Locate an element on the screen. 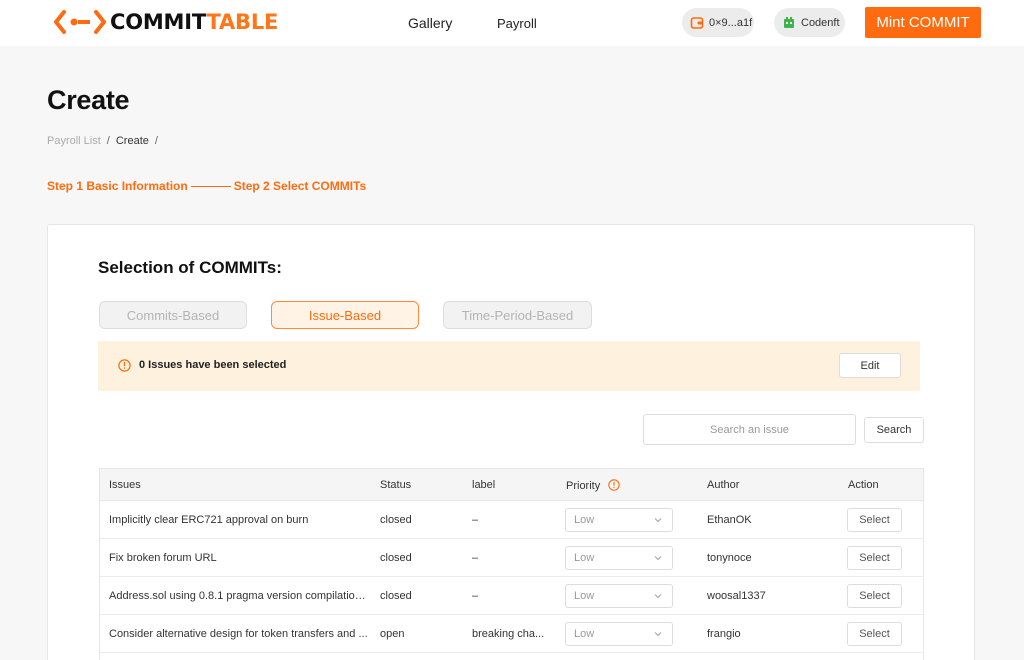 The height and width of the screenshot is (660, 1024). issue-author: frangio is located at coordinates (724, 634).